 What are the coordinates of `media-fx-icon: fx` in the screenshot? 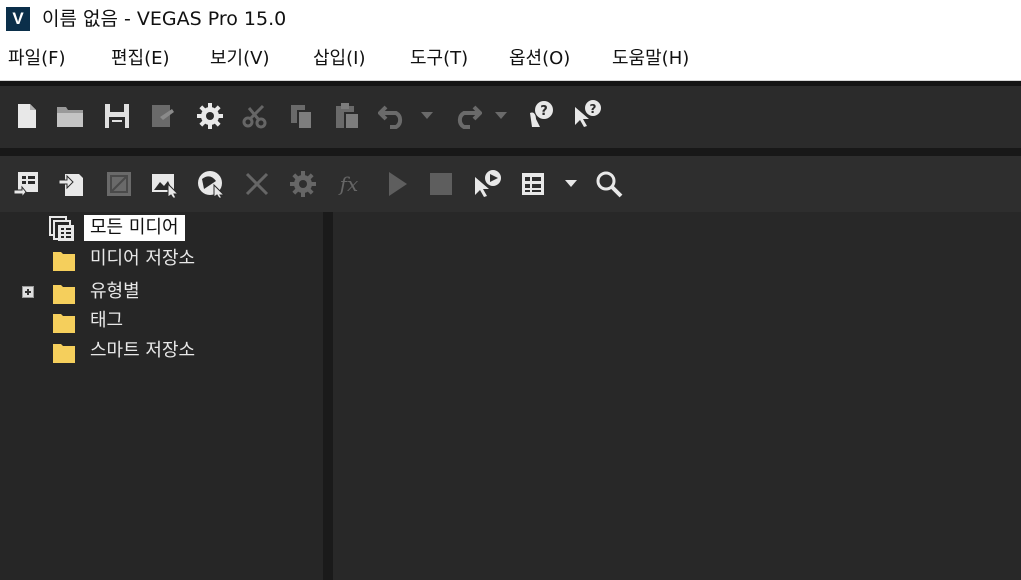 It's located at (349, 184).